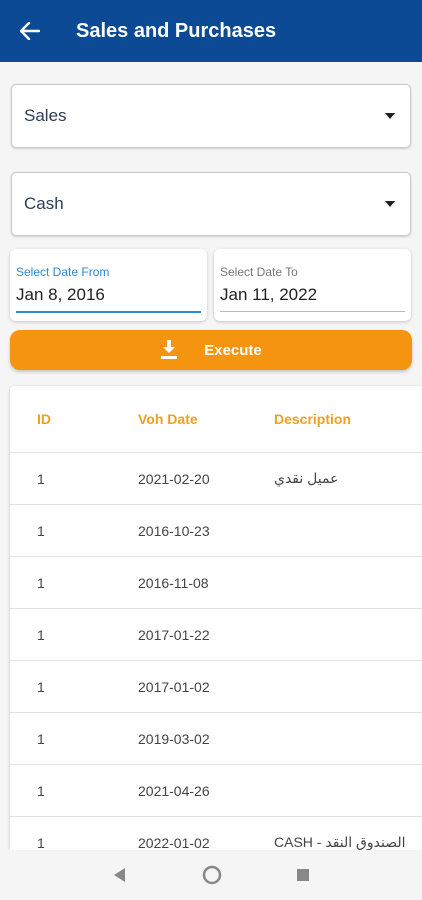 Image resolution: width=422 pixels, height=900 pixels. What do you see at coordinates (173, 582) in the screenshot?
I see `cell-date: 2016-11-08` at bounding box center [173, 582].